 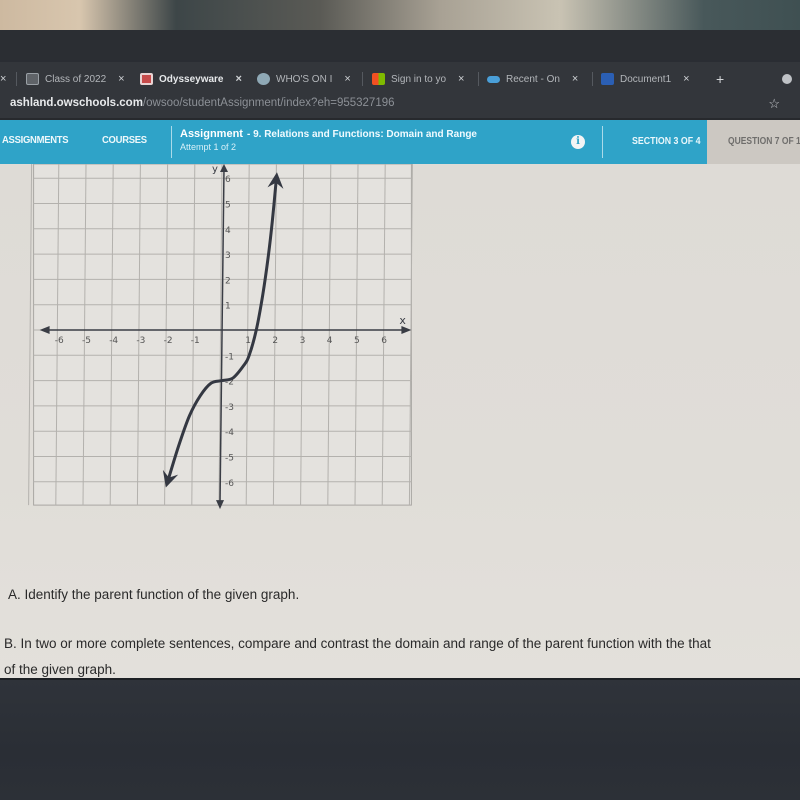 What do you see at coordinates (30, 335) in the screenshot?
I see `grid-line-vertical` at bounding box center [30, 335].